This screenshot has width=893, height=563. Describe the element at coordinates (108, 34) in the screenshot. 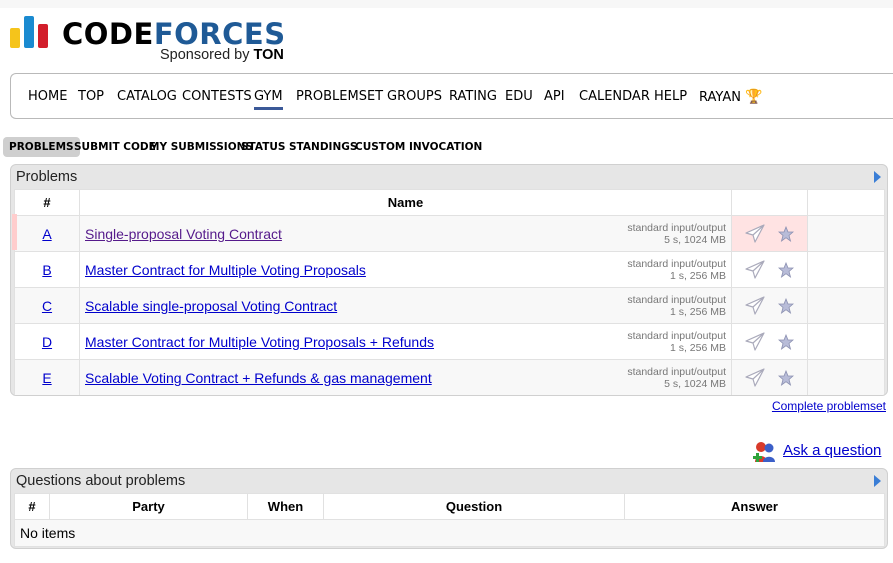

I see `logo-word-code: CODE` at that location.